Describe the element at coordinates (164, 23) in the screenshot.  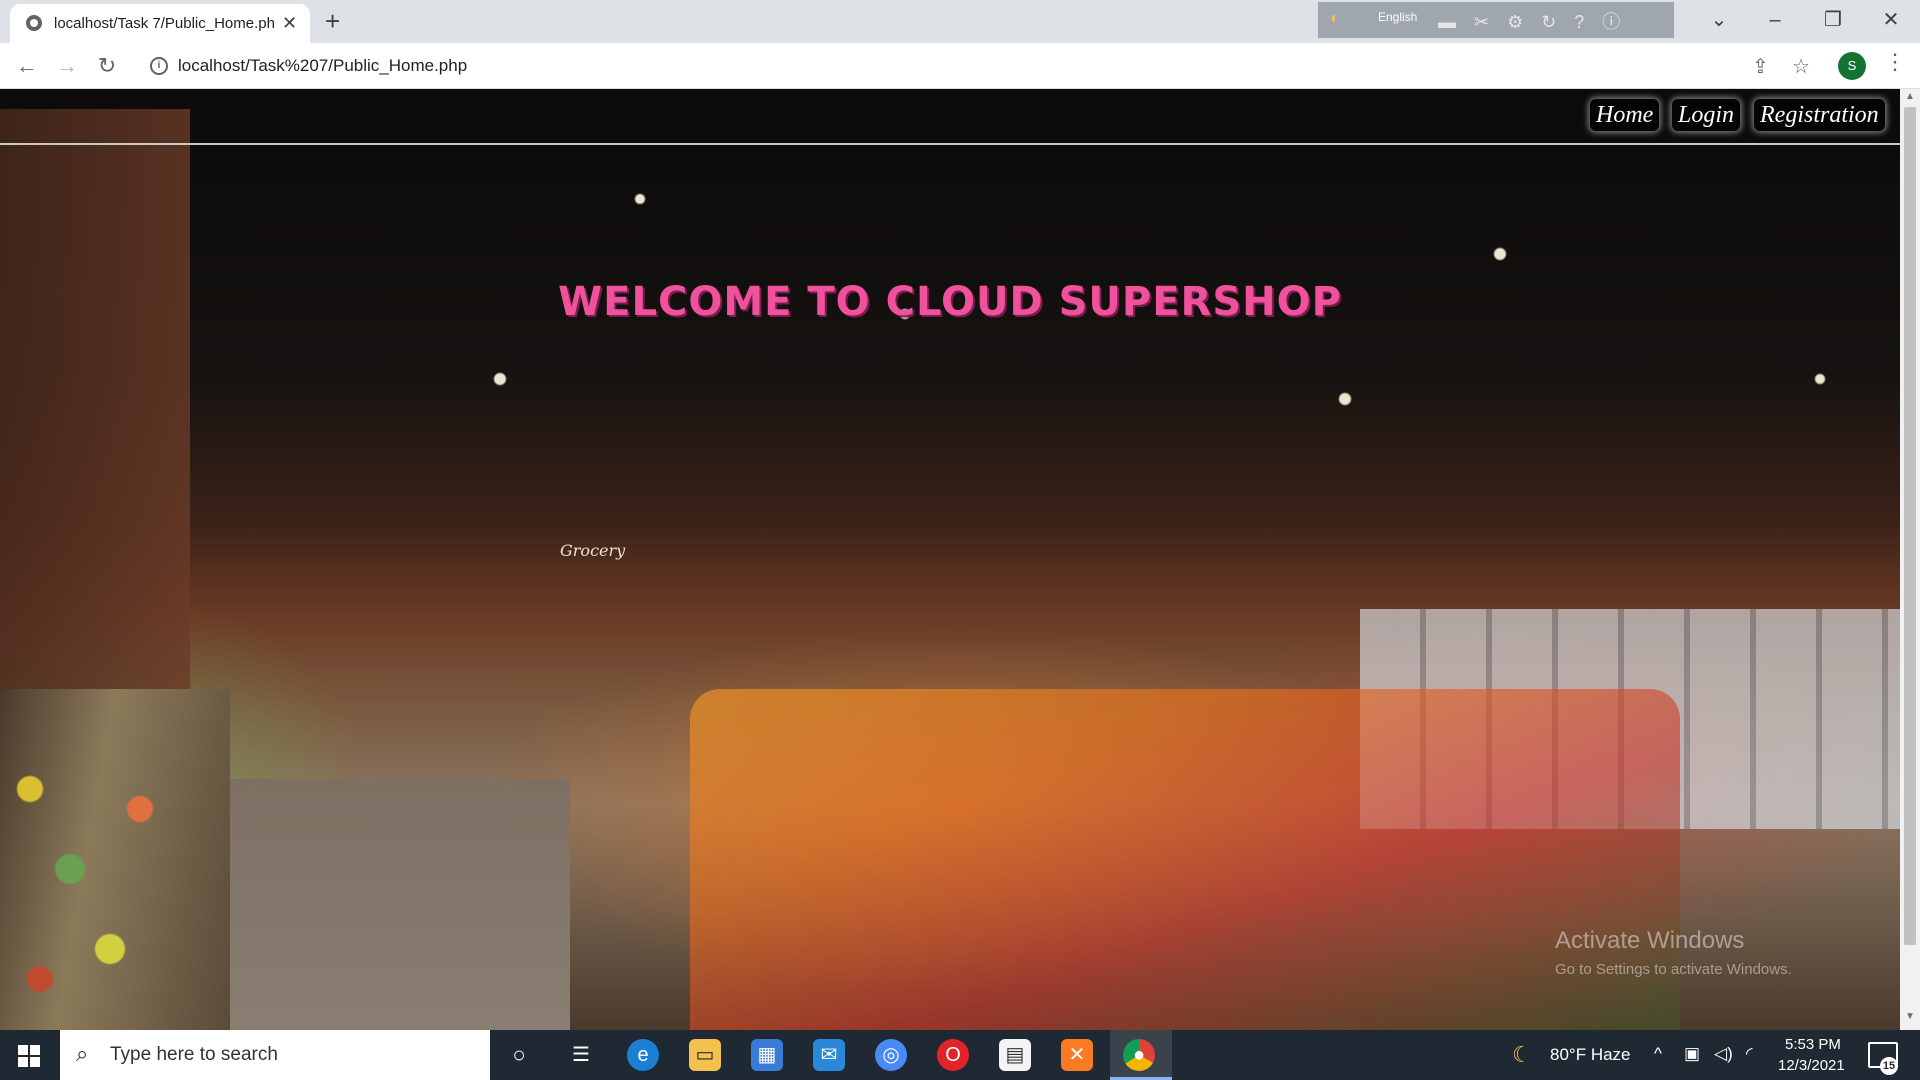
I see `tab-title: localhost/Task 7/Public_Home.ph` at that location.